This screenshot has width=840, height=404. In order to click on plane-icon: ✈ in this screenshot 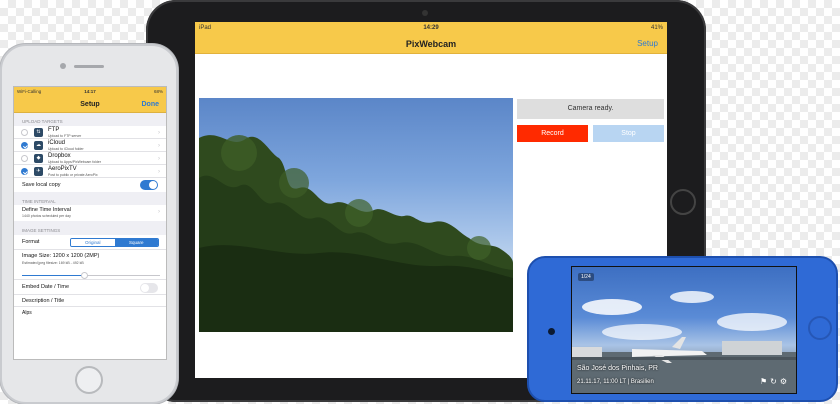, I will do `click(38, 171)`.